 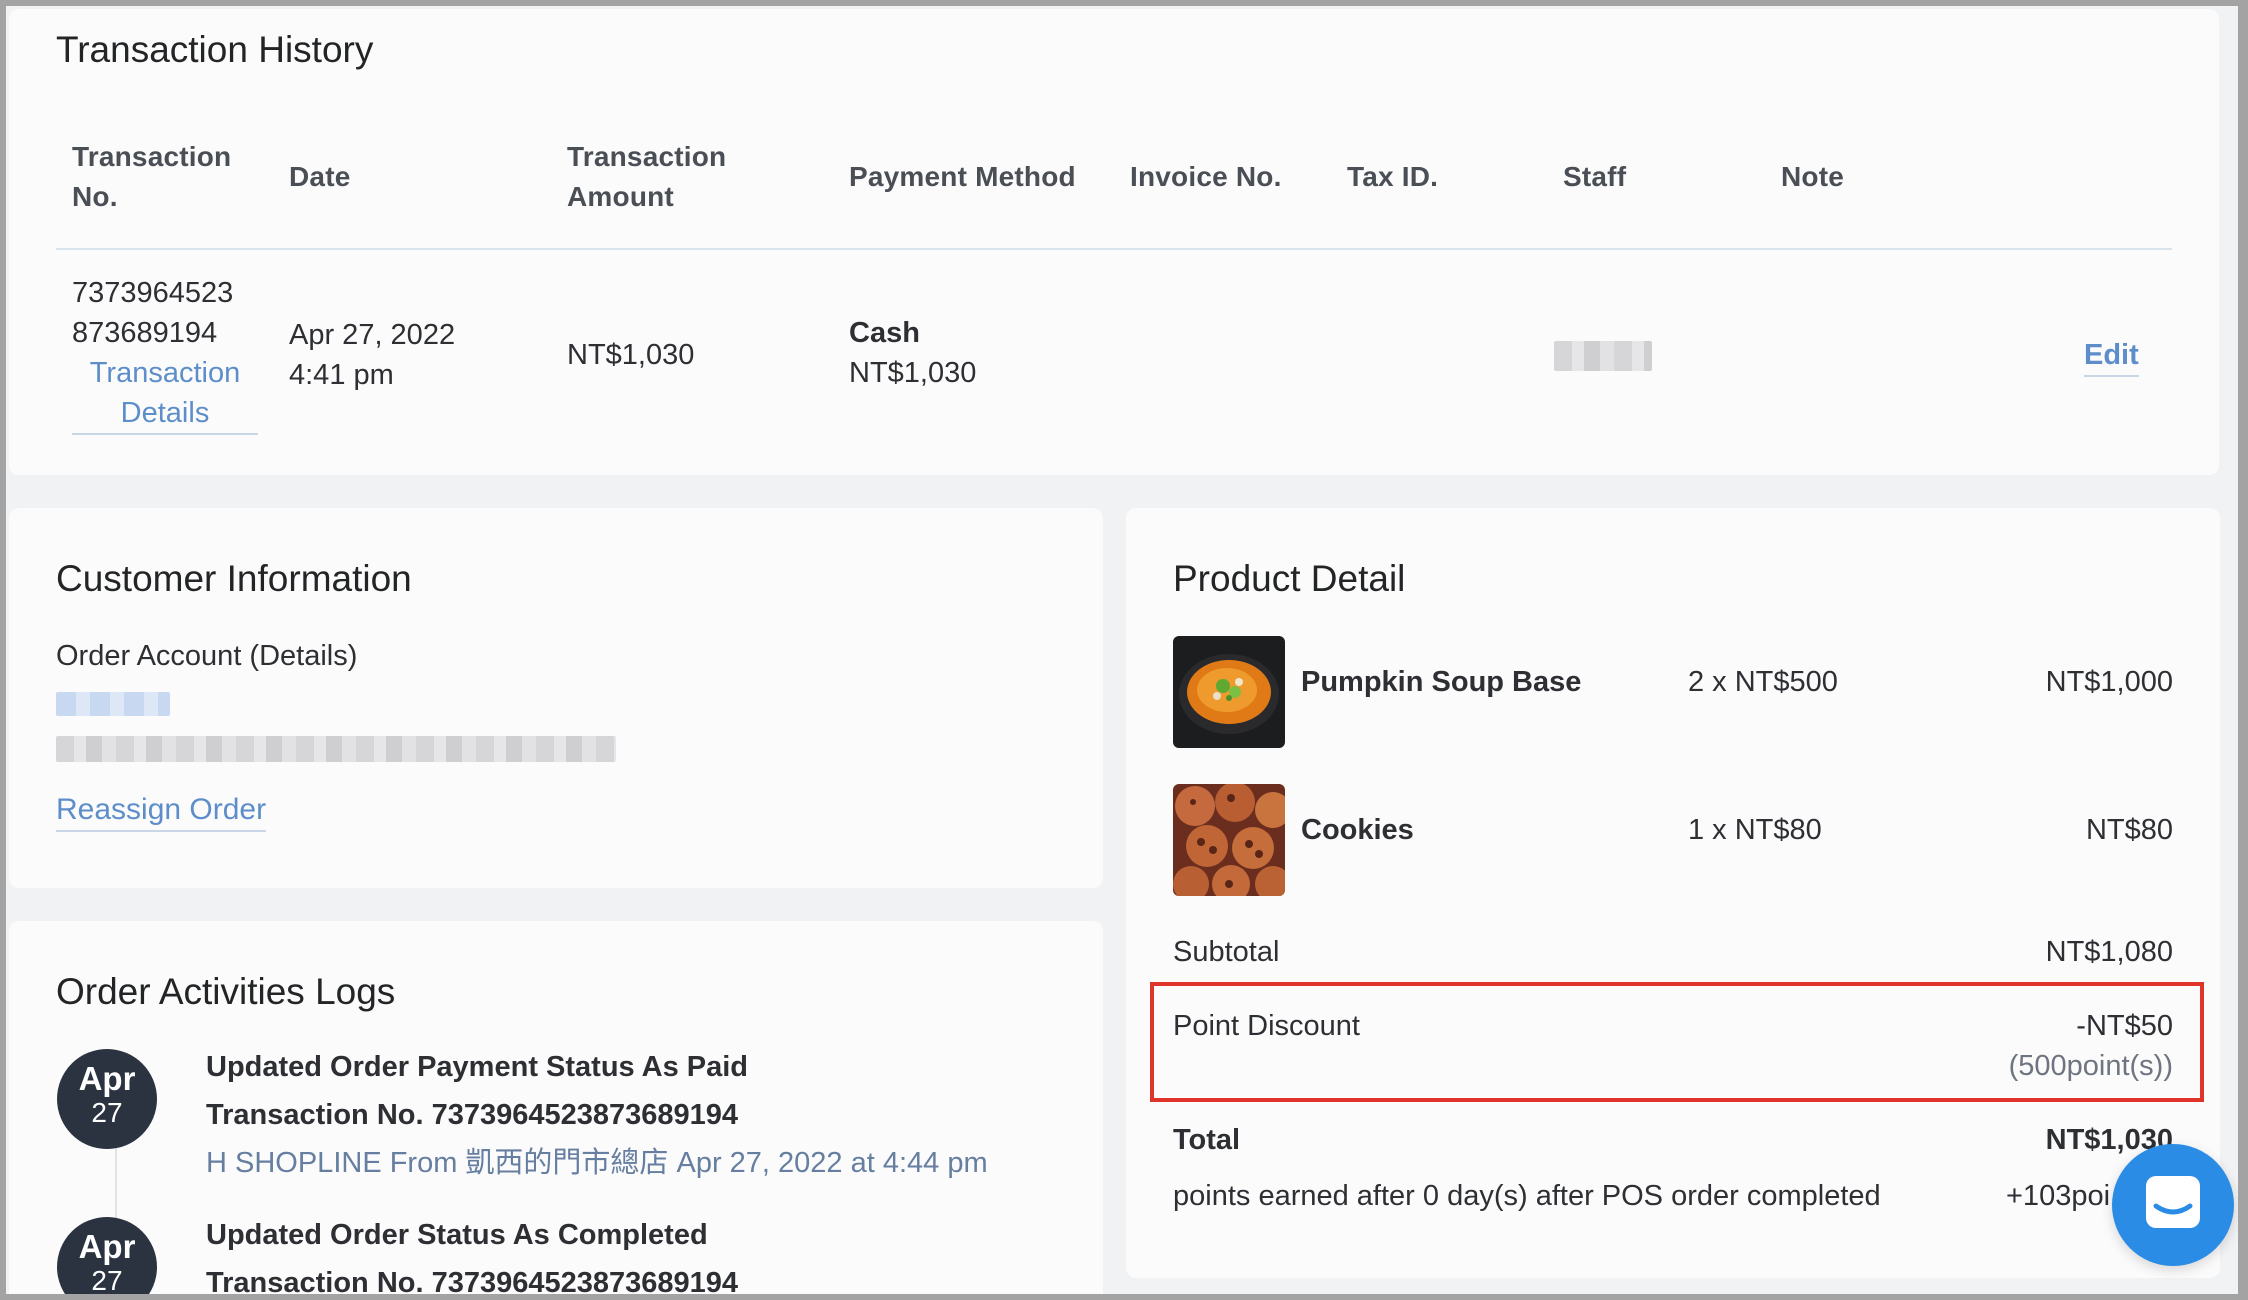 I want to click on product-qty-price: 2 x NT$500, so click(x=1763, y=682).